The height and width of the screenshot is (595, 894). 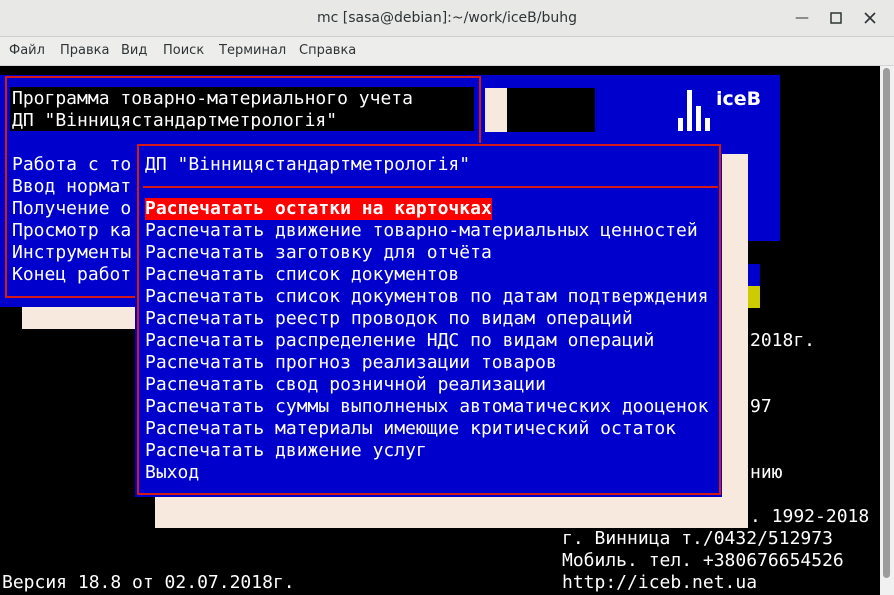 What do you see at coordinates (148, 582) in the screenshot?
I see `version-text: Версия 18.8 от 02.07.2018г.` at bounding box center [148, 582].